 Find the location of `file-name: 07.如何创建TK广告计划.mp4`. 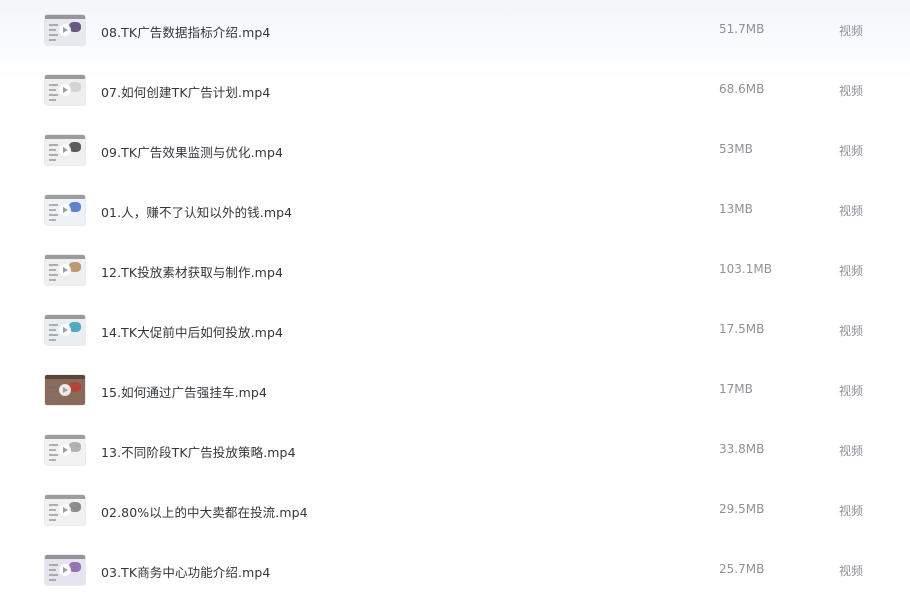

file-name: 07.如何创建TK广告计划.mp4 is located at coordinates (185, 91).